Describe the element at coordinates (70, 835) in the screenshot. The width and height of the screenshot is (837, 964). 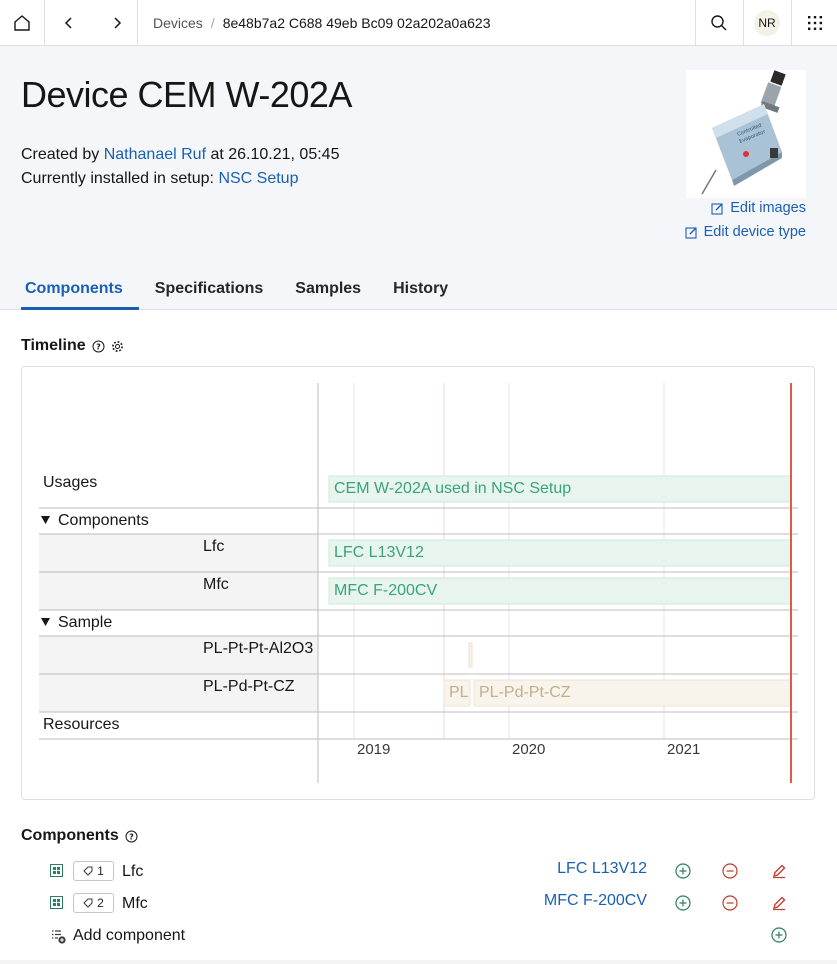
I see `components-title: Components` at that location.